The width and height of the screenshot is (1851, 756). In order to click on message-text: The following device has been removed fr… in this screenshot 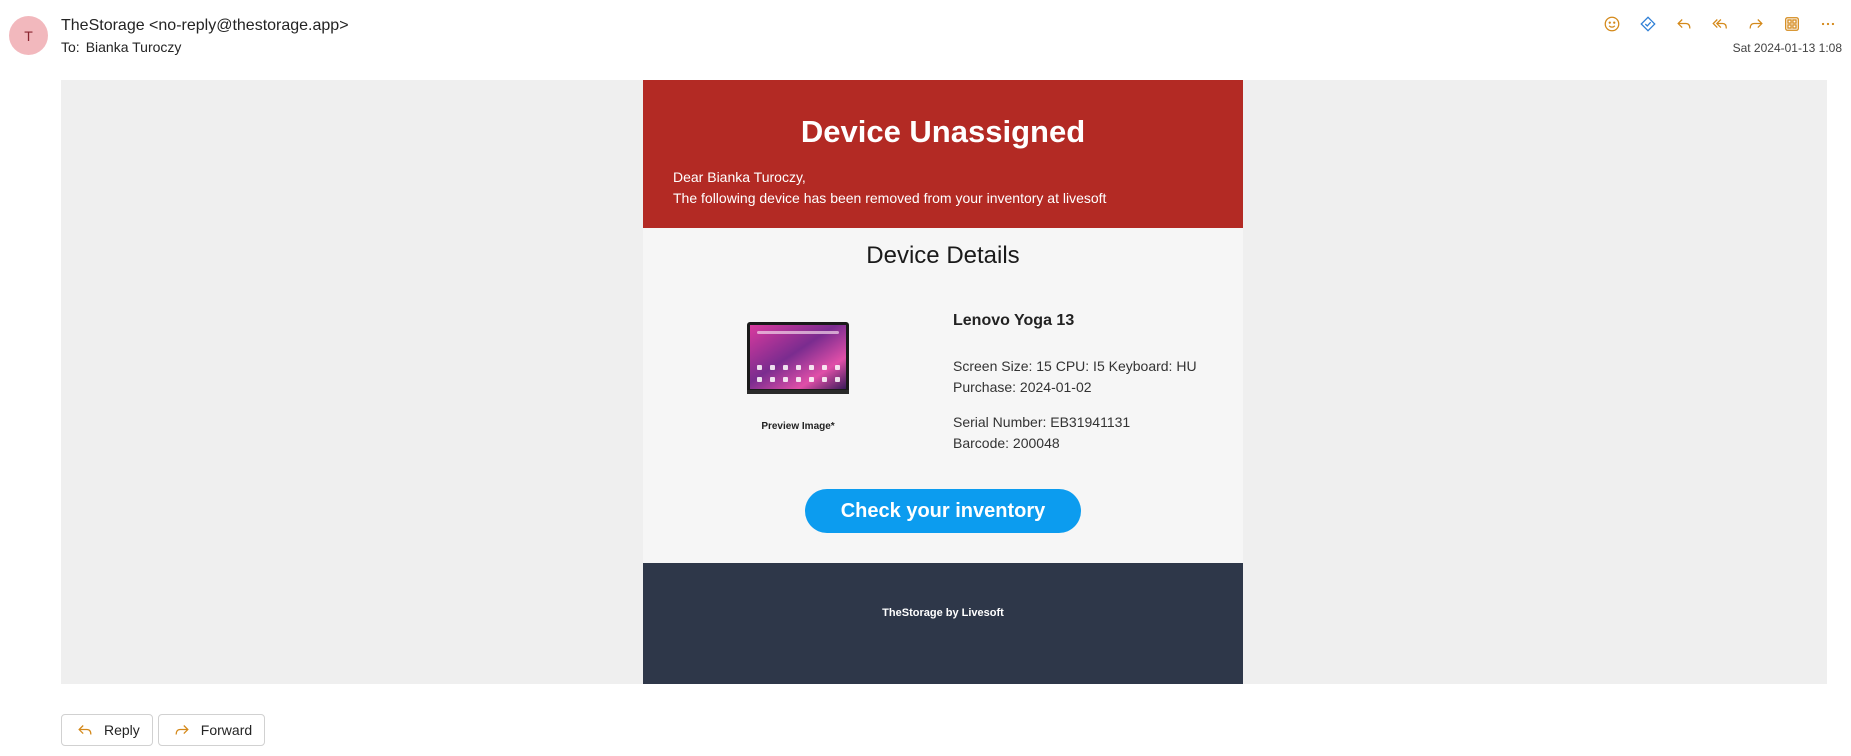, I will do `click(890, 198)`.